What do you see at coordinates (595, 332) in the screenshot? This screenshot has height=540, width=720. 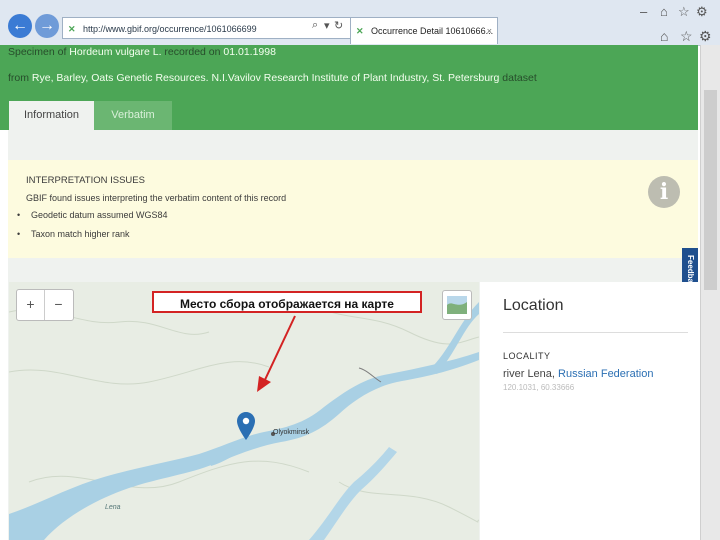 I see `divider` at bounding box center [595, 332].